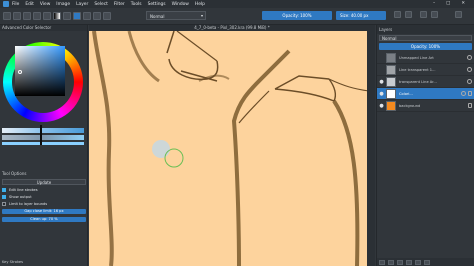 The width and height of the screenshot is (474, 266). What do you see at coordinates (27, 16) in the screenshot?
I see `save-document-icon` at bounding box center [27, 16].